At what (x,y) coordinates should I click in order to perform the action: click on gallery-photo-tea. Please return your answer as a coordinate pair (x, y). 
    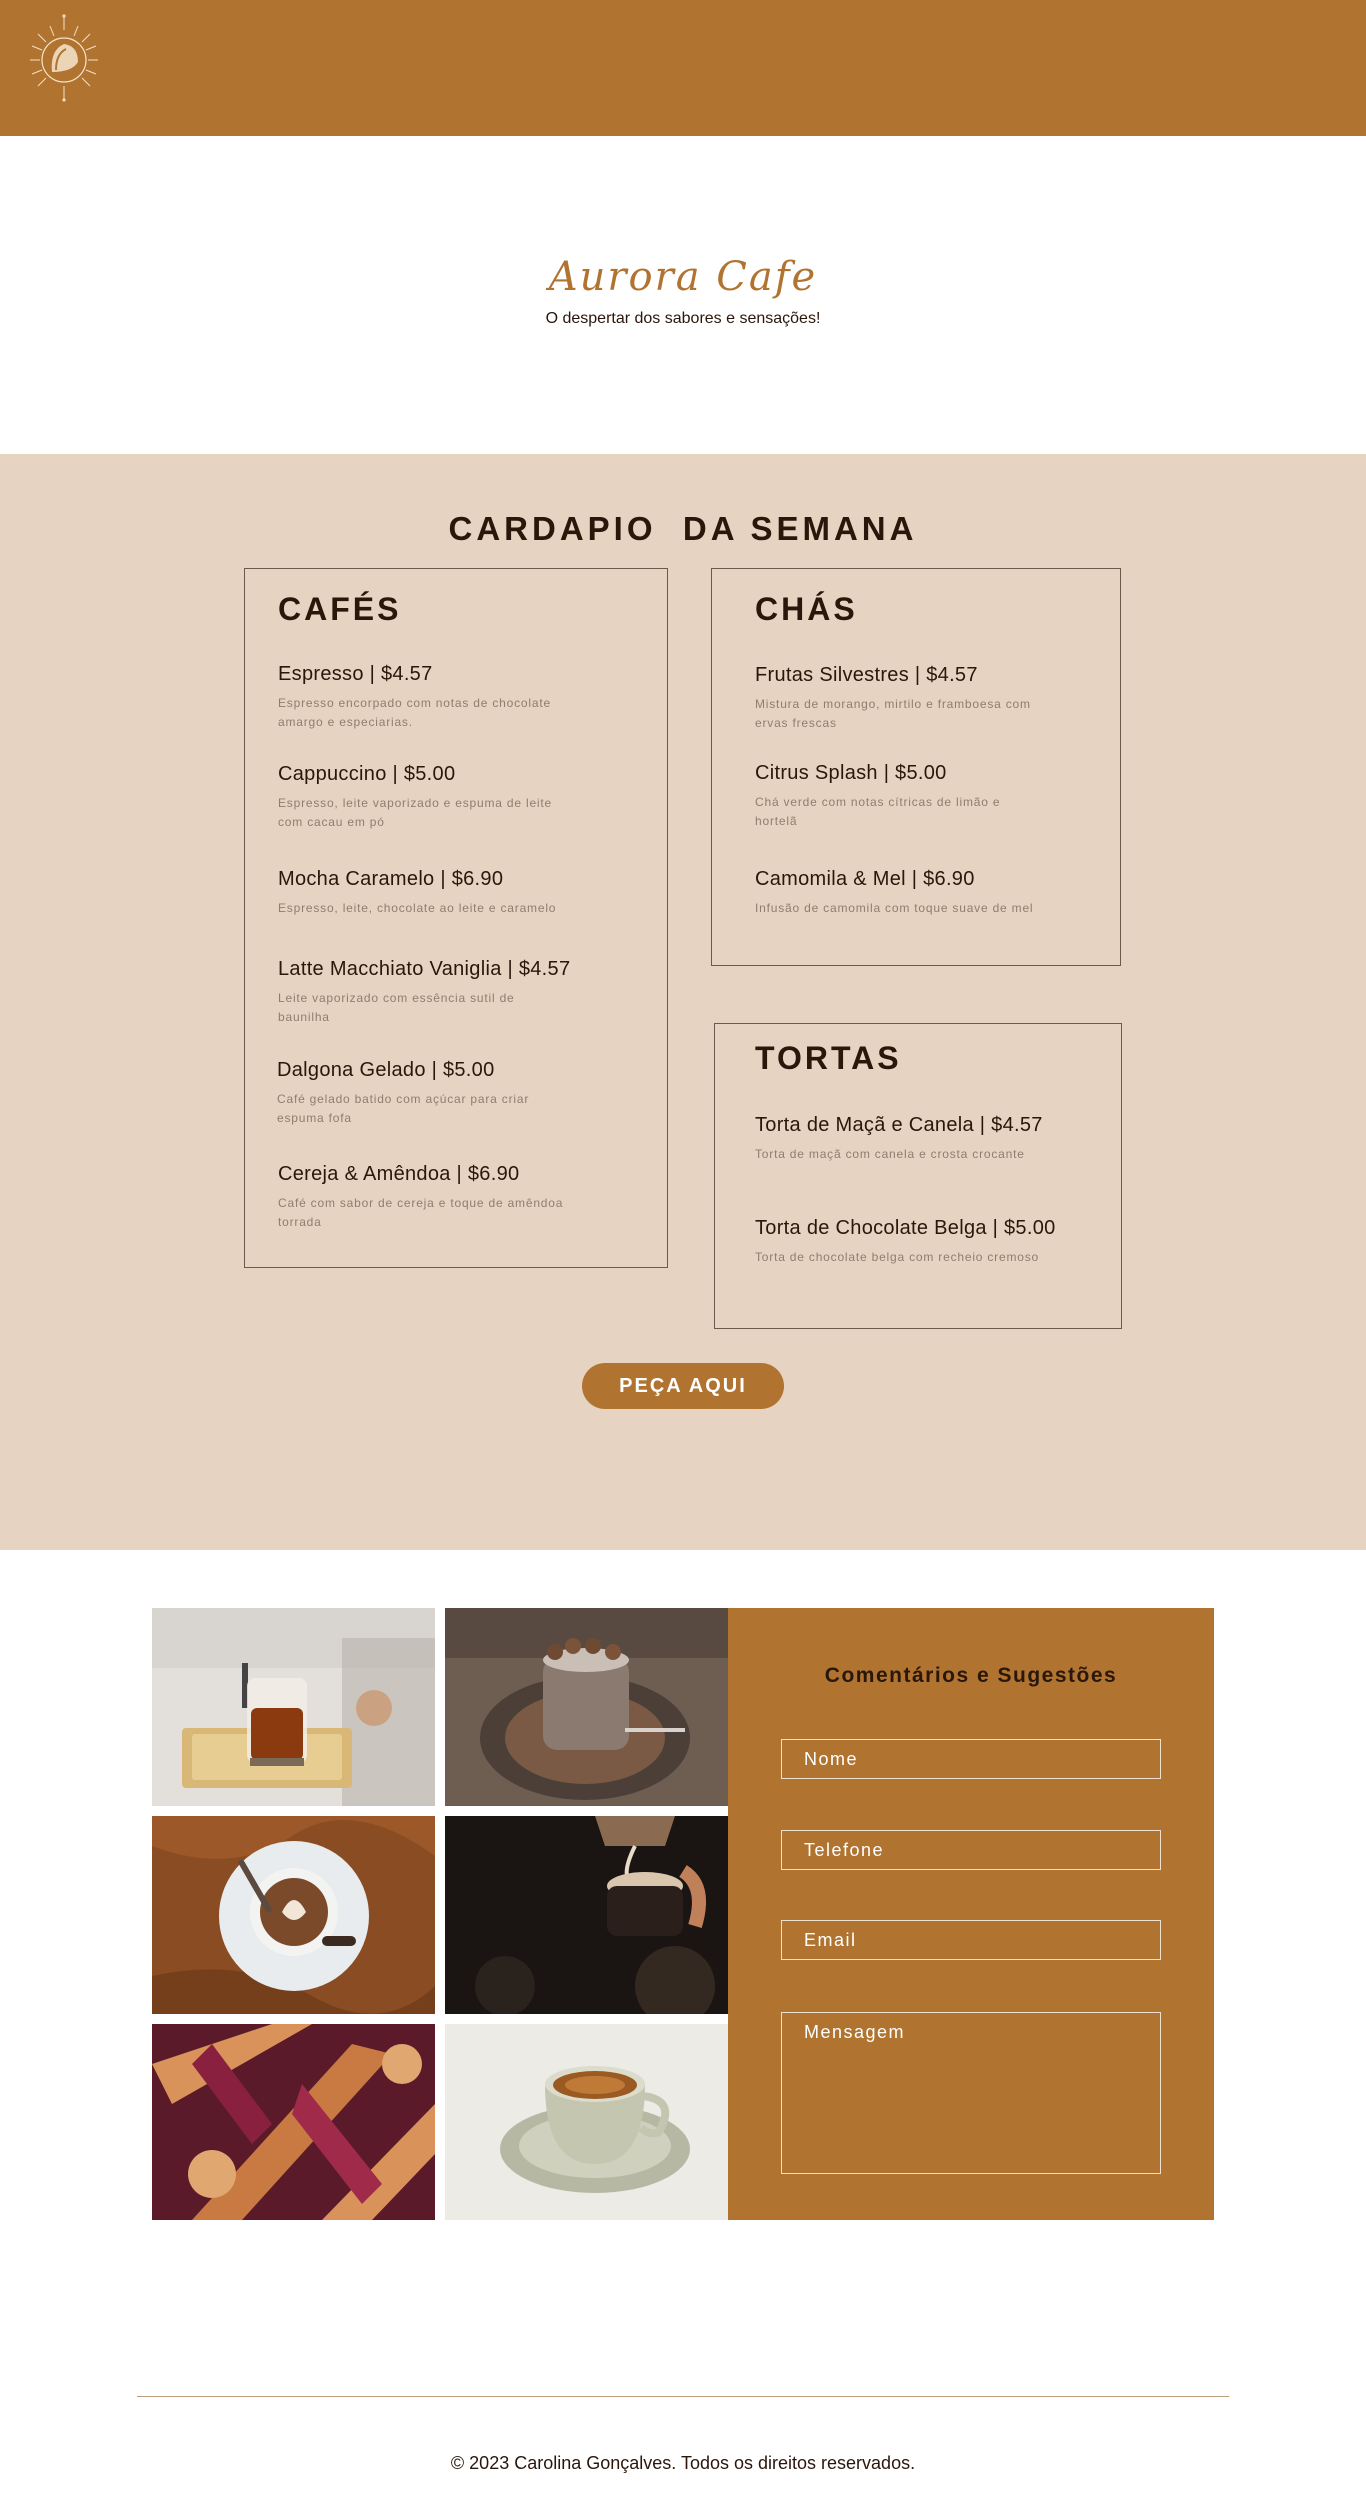
    Looking at the image, I should click on (293, 1707).